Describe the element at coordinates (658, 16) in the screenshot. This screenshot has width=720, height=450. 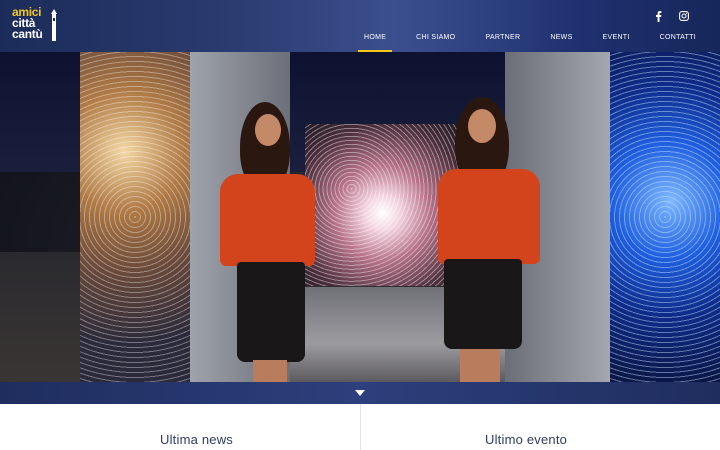
I see `facebook-icon` at that location.